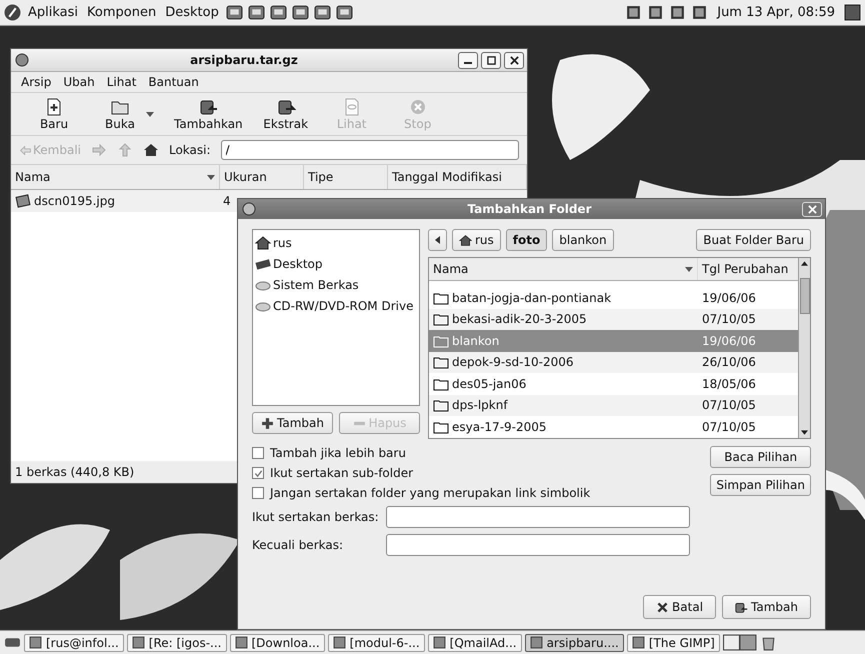 The height and width of the screenshot is (654, 865). Describe the element at coordinates (173, 82) in the screenshot. I see `menu-item: Bantuan` at that location.